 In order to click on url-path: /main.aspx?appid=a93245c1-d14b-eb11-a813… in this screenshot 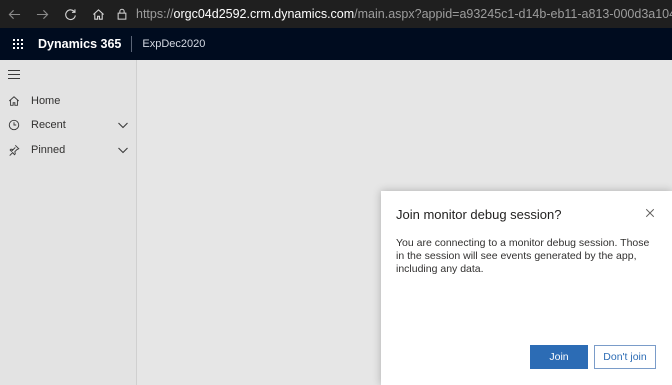, I will do `click(513, 14)`.